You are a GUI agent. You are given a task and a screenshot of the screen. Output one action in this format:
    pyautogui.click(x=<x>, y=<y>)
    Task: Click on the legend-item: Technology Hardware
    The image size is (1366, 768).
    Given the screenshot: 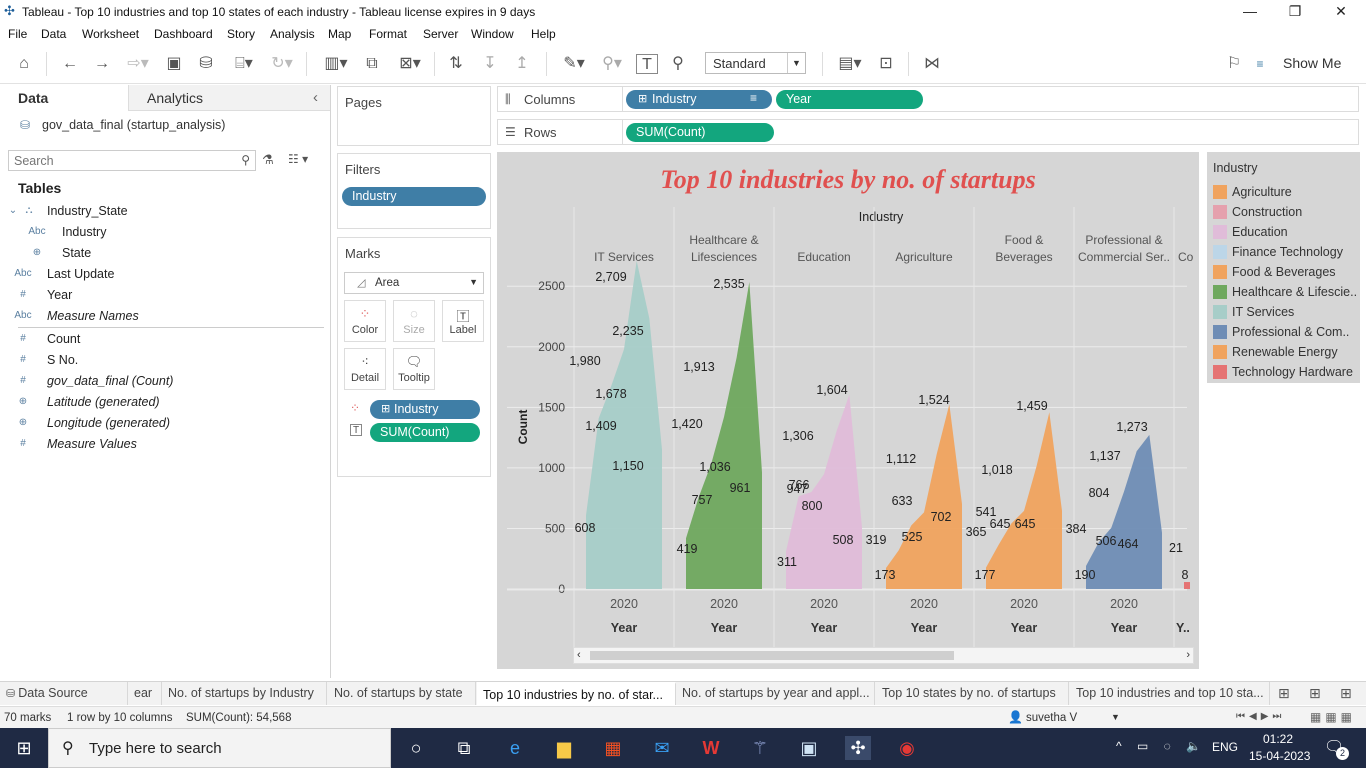 What is the action you would take?
    pyautogui.click(x=1285, y=372)
    